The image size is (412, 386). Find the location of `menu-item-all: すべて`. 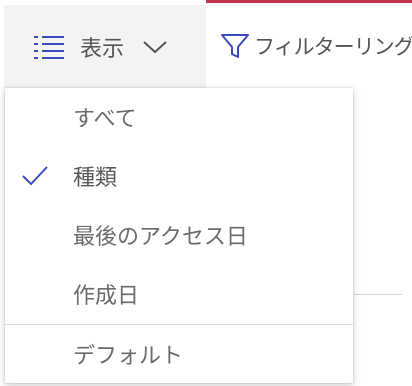

menu-item-all: すべて is located at coordinates (179, 117).